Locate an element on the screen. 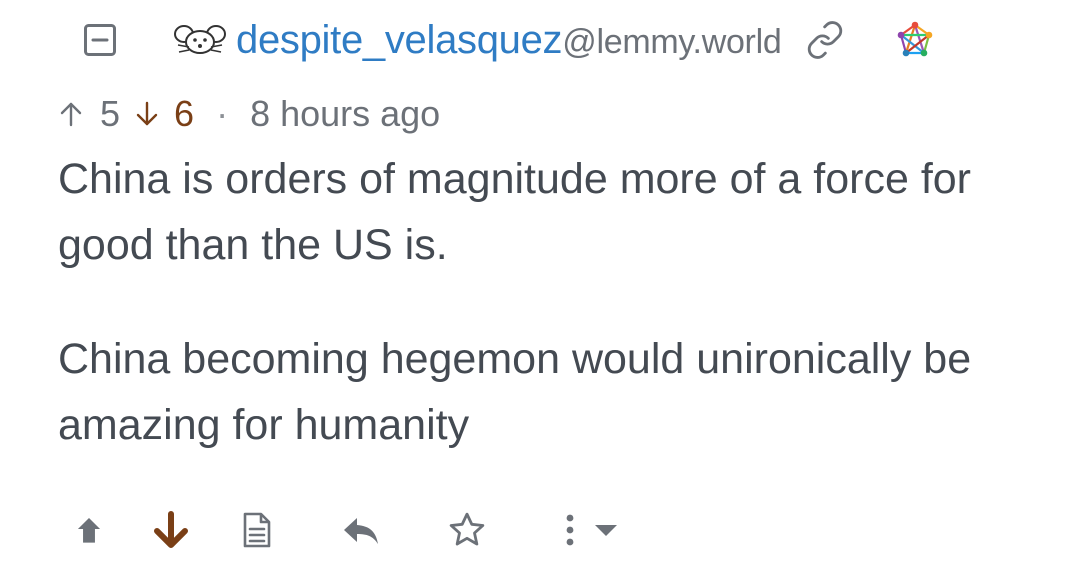 The width and height of the screenshot is (1080, 580). mouse-avatar-icon is located at coordinates (200, 39).